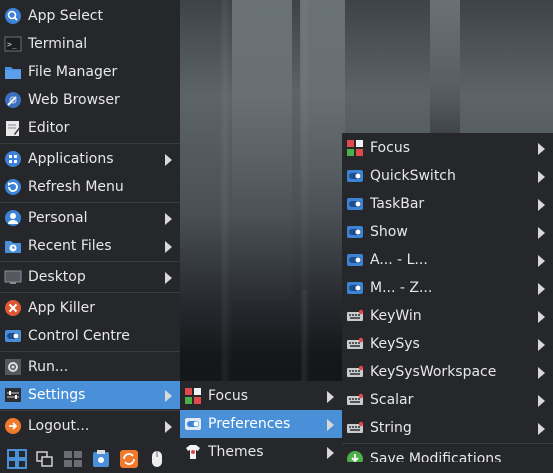  What do you see at coordinates (396, 316) in the screenshot?
I see `menu-item-label: KeyWin` at bounding box center [396, 316].